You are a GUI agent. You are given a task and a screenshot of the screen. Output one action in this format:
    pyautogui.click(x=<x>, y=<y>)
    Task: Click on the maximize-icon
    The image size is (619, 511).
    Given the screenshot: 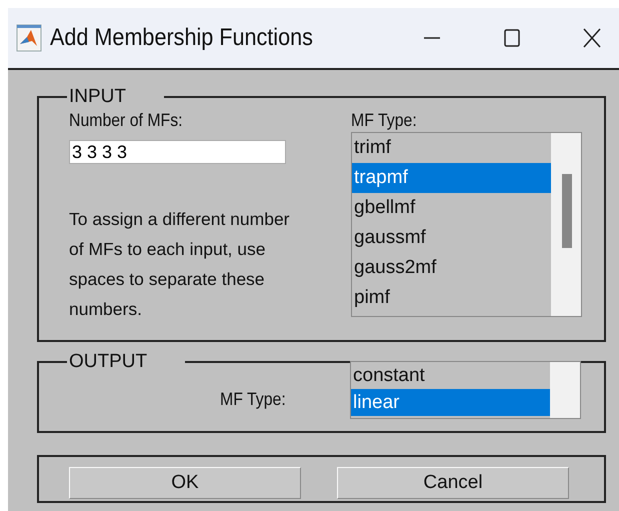 What is the action you would take?
    pyautogui.click(x=512, y=38)
    